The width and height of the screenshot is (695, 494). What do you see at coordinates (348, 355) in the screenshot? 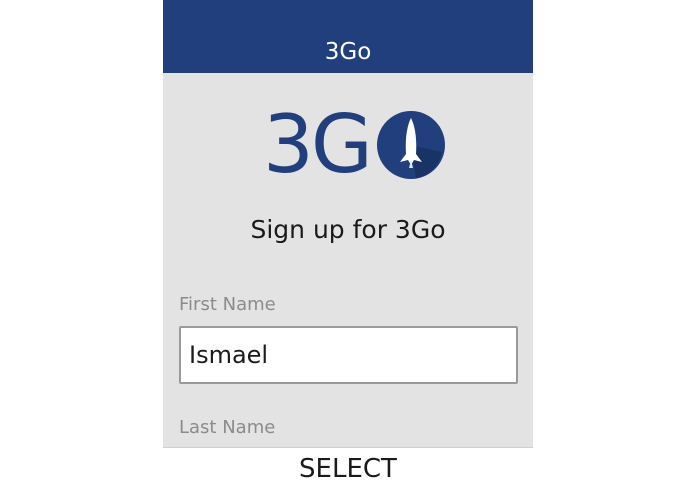
I see `first-name-field` at bounding box center [348, 355].